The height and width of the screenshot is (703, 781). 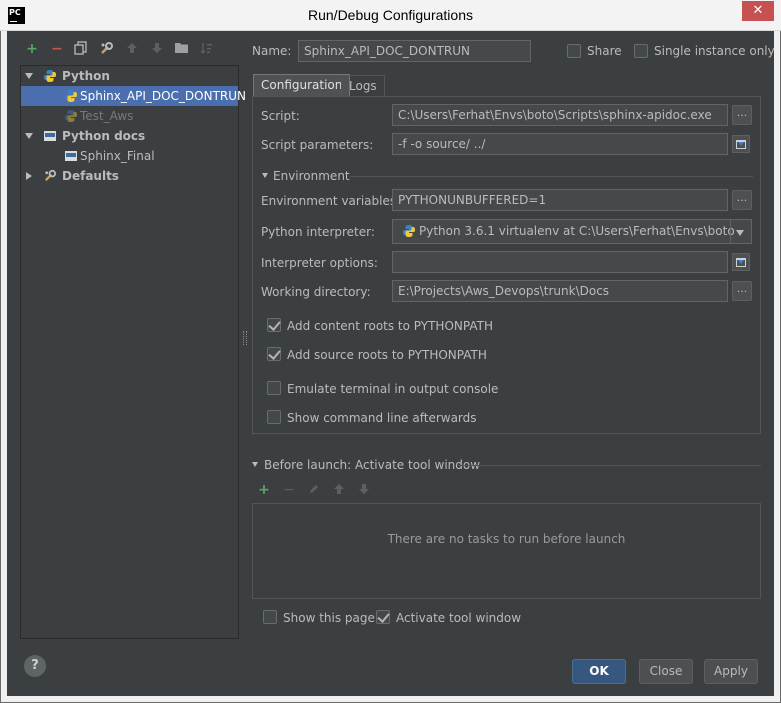 I want to click on single-instance-checkbox, so click(x=641, y=51).